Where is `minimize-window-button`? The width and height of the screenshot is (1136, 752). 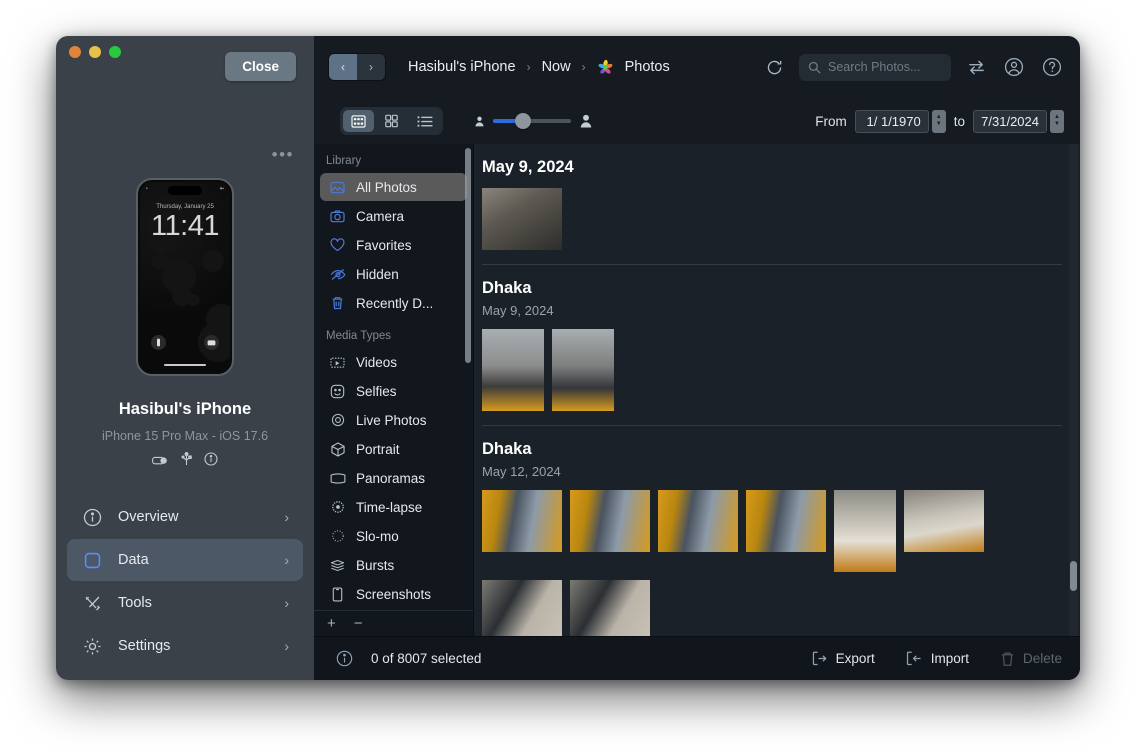 minimize-window-button is located at coordinates (95, 52).